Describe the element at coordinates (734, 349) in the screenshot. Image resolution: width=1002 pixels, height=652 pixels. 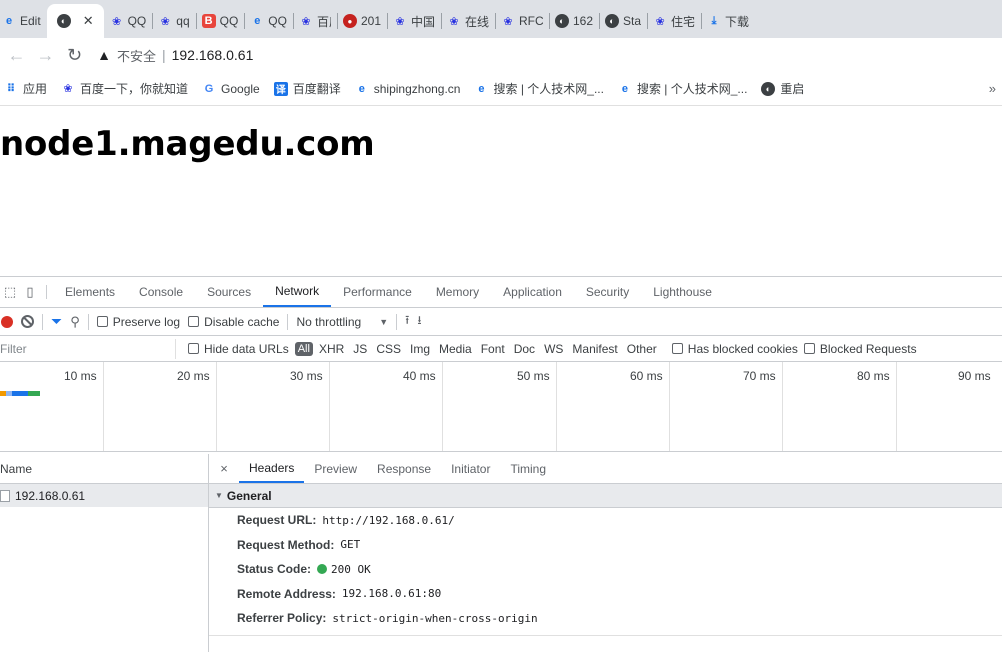
I see `has-blocked-cookies-checkbox: Has blocked cookies` at that location.